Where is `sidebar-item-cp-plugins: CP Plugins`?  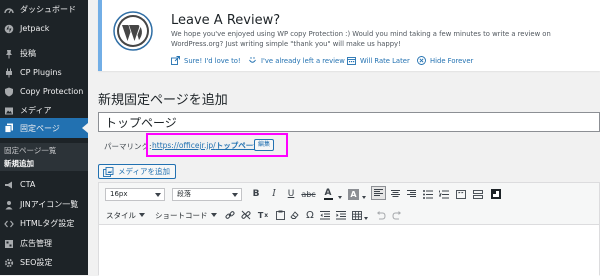 sidebar-item-cp-plugins: CP Plugins is located at coordinates (44, 72).